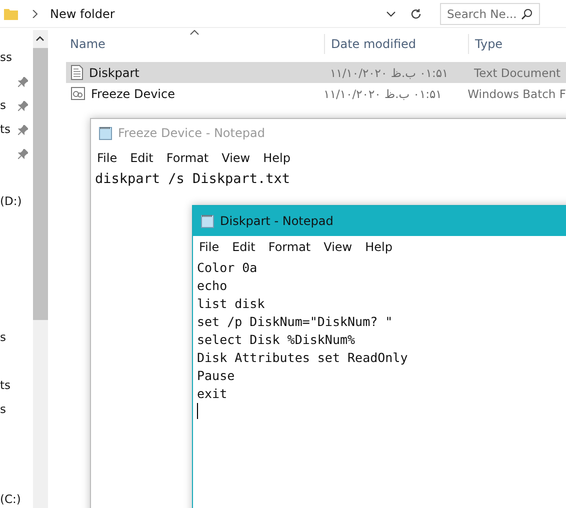  Describe the element at coordinates (527, 14) in the screenshot. I see `search-icon` at that location.